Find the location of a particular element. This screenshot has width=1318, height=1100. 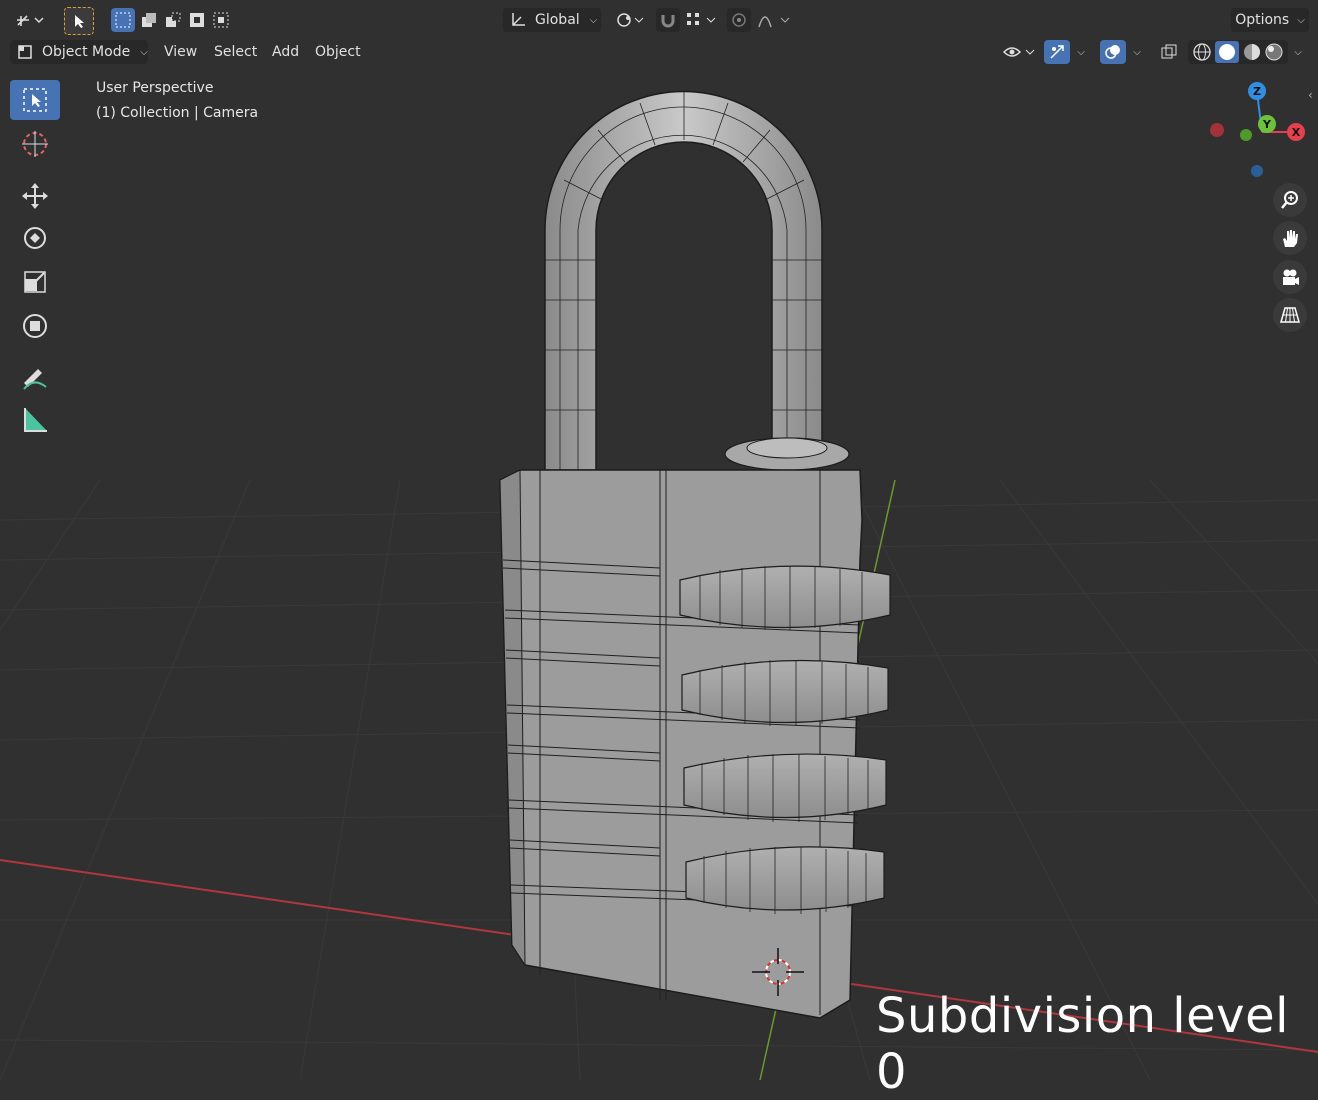

rotate-icon is located at coordinates (35, 238).